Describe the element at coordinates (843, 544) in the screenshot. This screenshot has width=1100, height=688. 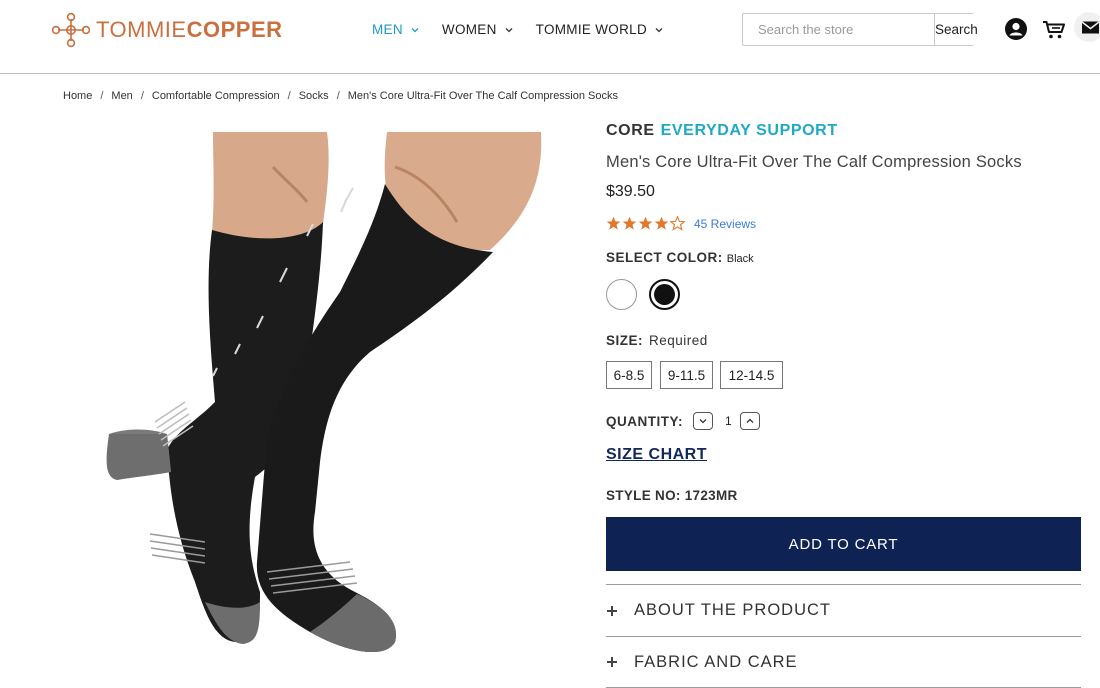
I see `add-to-cart-button: ADD TO CART` at that location.